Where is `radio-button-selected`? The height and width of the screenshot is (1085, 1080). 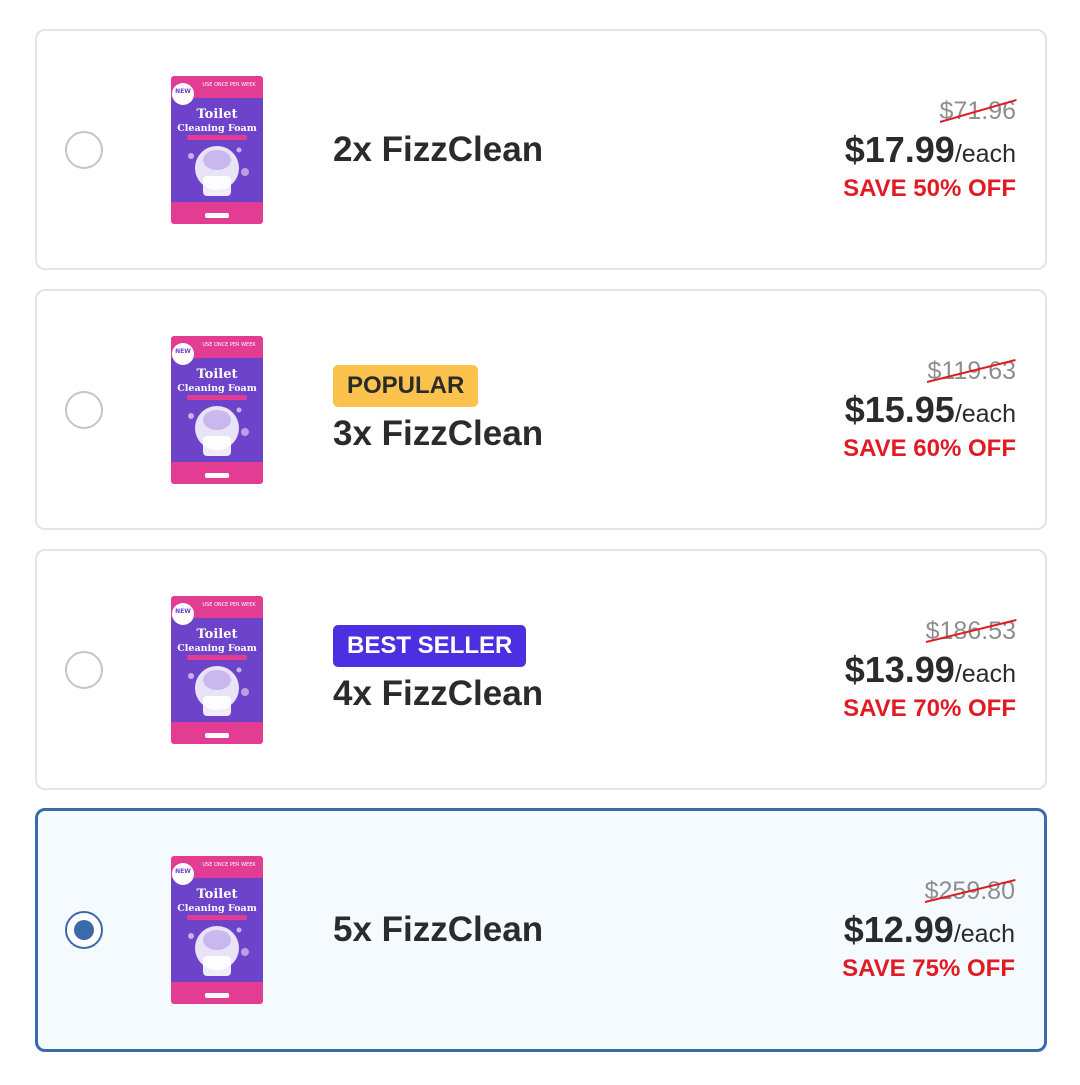
radio-button-selected is located at coordinates (84, 930).